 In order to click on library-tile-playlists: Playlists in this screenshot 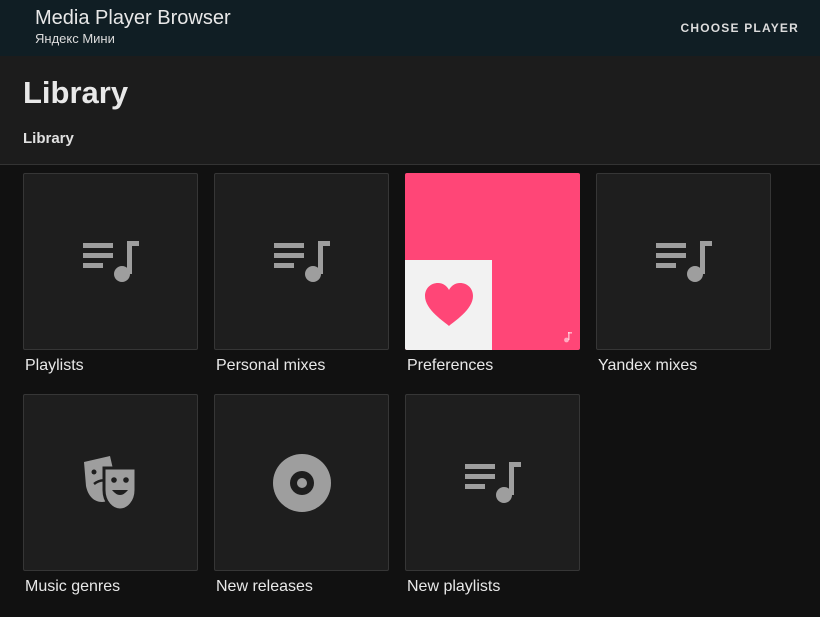, I will do `click(110, 278)`.